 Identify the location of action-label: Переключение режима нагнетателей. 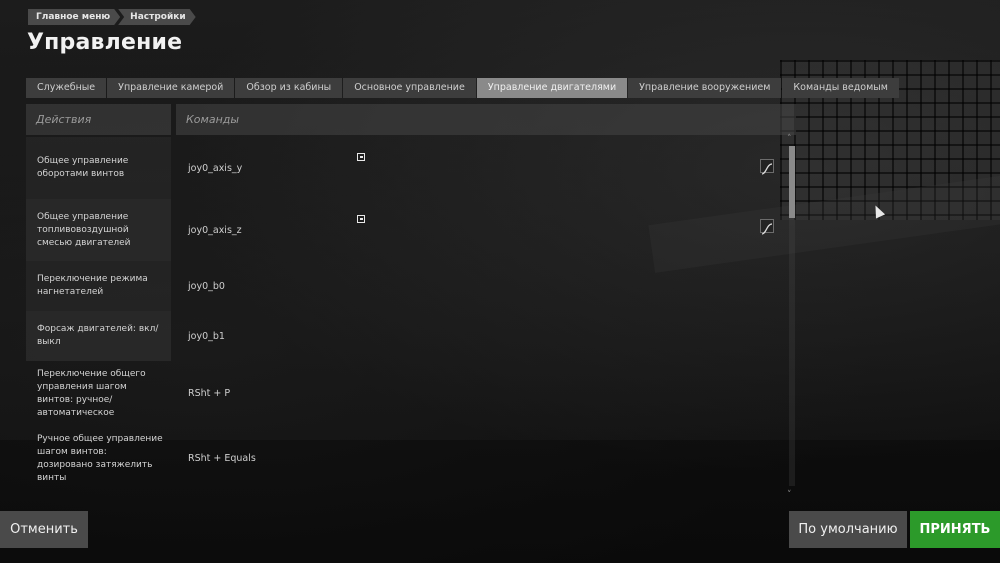
(98, 286).